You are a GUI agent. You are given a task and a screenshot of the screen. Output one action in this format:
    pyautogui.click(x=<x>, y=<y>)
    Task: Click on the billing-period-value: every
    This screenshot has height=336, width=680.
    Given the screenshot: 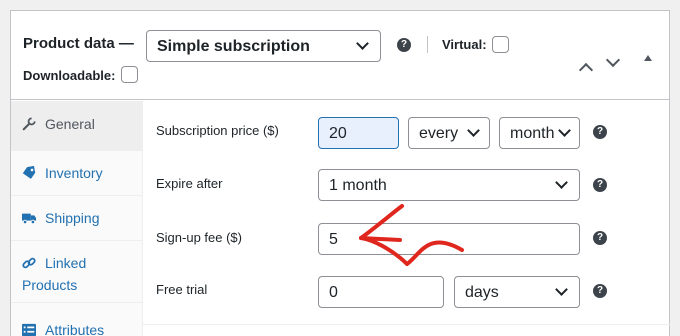 What is the action you would take?
    pyautogui.click(x=439, y=133)
    